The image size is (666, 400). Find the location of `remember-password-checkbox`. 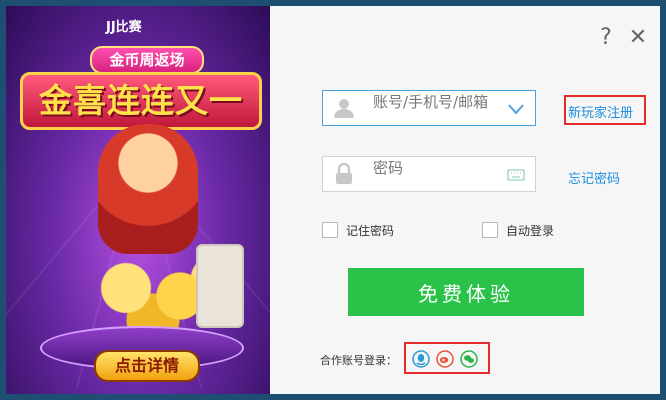

remember-password-checkbox is located at coordinates (330, 230).